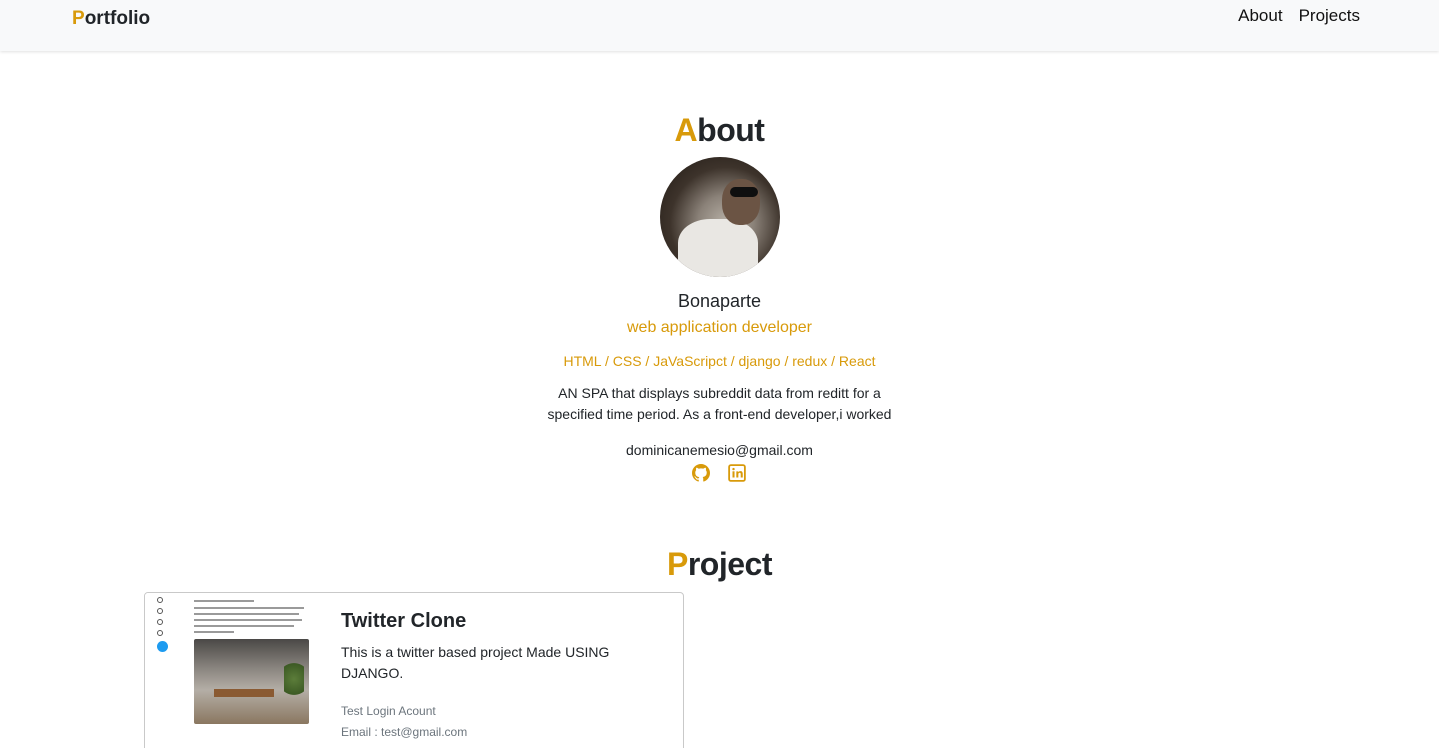 This screenshot has height=748, width=1439. What do you see at coordinates (677, 564) in the screenshot?
I see `projects-heading-initial: P` at bounding box center [677, 564].